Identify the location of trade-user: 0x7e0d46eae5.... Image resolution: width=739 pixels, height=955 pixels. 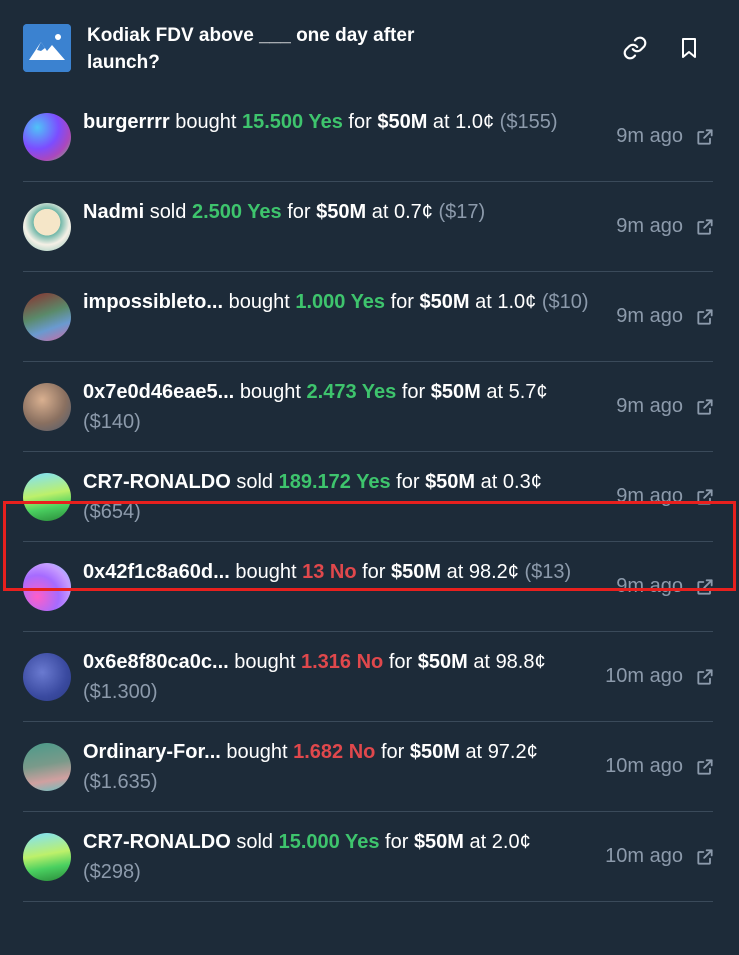
(158, 392).